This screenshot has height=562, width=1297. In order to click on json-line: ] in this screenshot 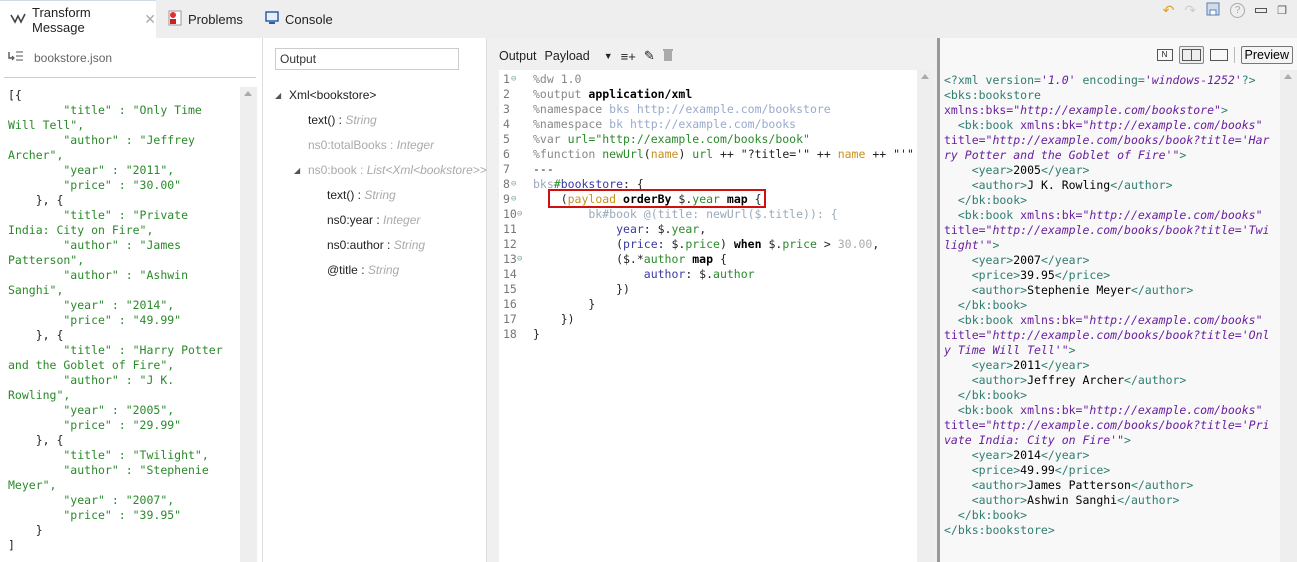, I will do `click(11, 545)`.